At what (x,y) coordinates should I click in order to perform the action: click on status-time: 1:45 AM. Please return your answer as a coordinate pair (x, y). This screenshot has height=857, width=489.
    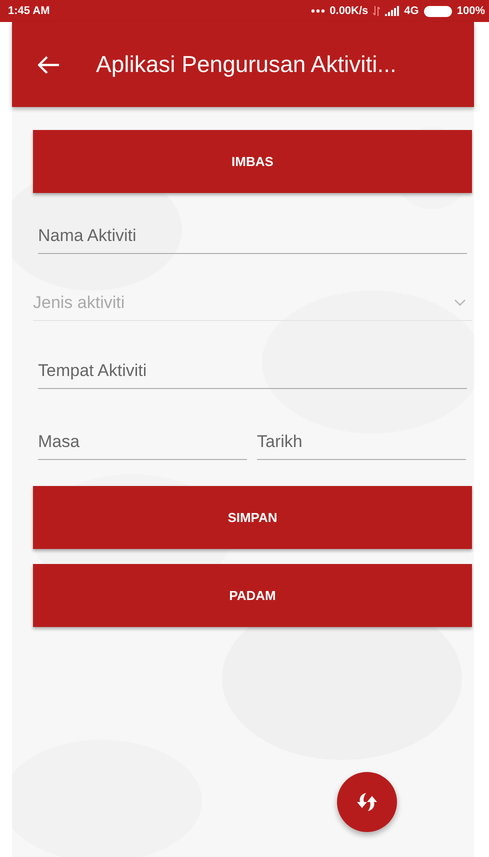
    Looking at the image, I should click on (29, 11).